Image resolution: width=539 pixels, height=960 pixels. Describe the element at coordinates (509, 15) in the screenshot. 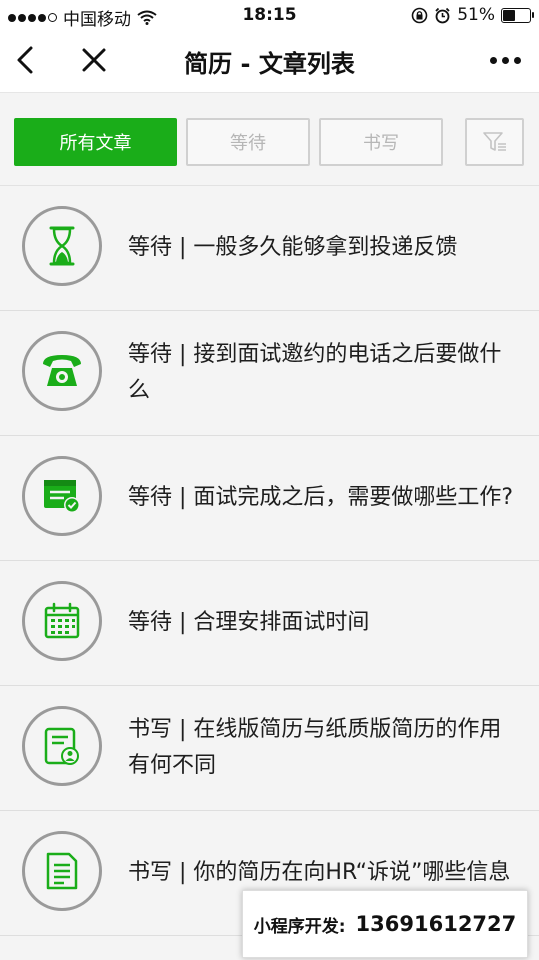

I see `battery-fill` at that location.